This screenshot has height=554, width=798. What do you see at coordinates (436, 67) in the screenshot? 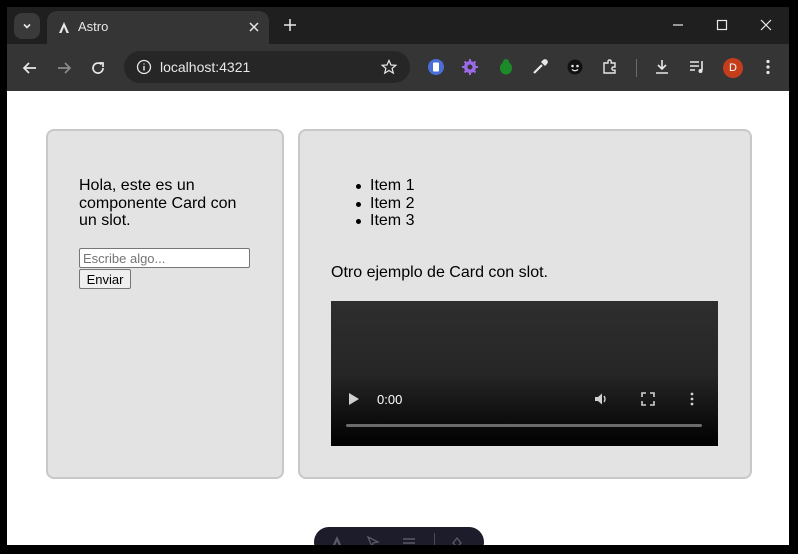
I see `docs-extension-icon` at bounding box center [436, 67].